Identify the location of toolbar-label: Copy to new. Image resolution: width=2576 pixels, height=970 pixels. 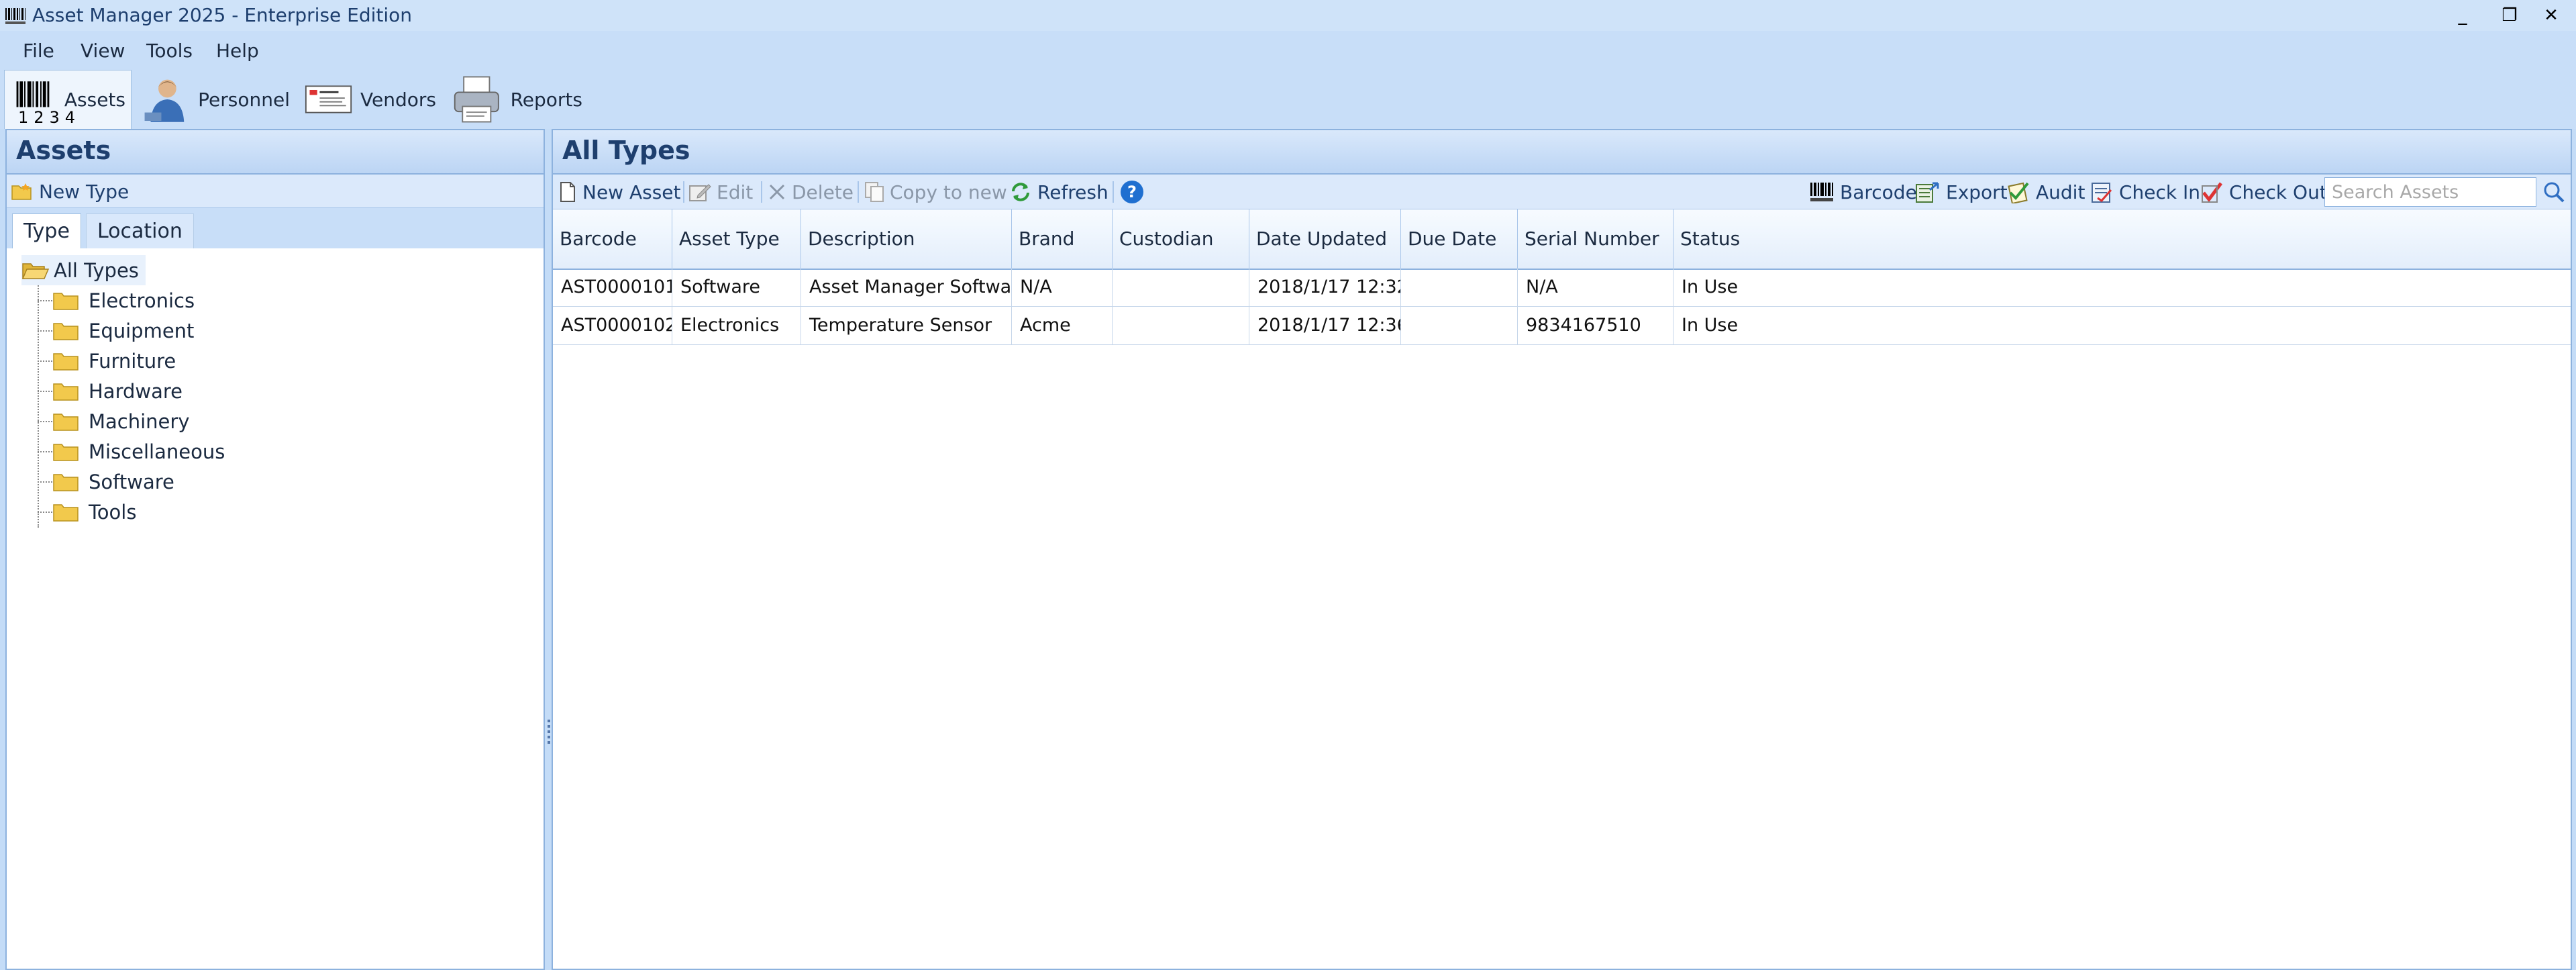
(948, 192).